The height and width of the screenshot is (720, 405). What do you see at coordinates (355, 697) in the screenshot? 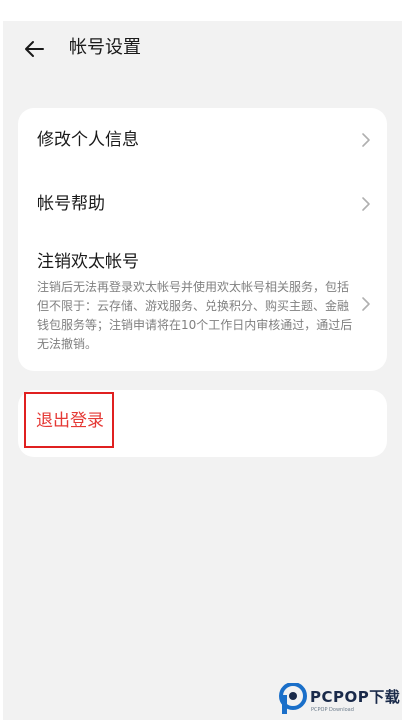
I see `watermark-brand: PCPOP下载` at bounding box center [355, 697].